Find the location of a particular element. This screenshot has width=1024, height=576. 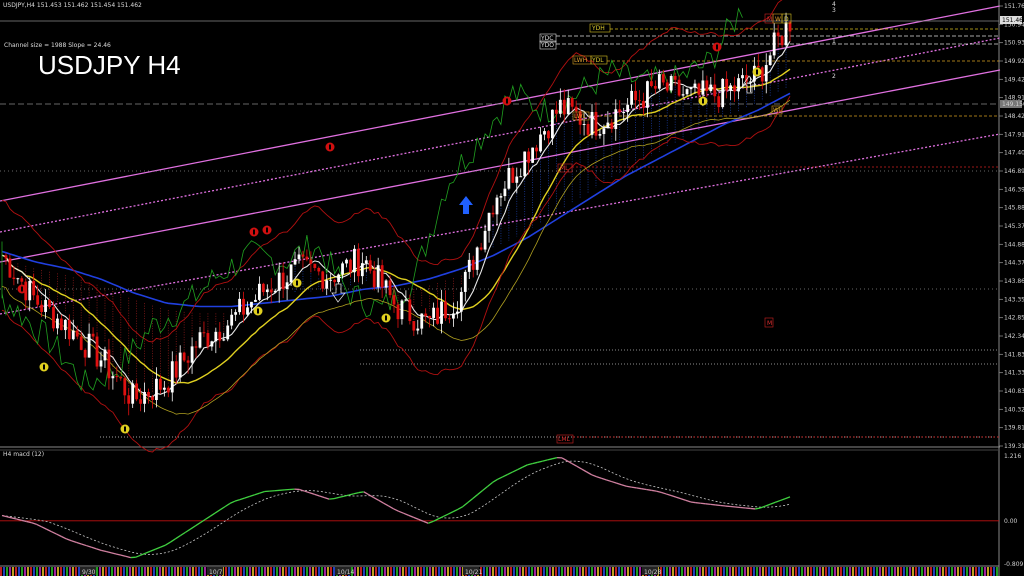

label-w: W is located at coordinates (778, 19).